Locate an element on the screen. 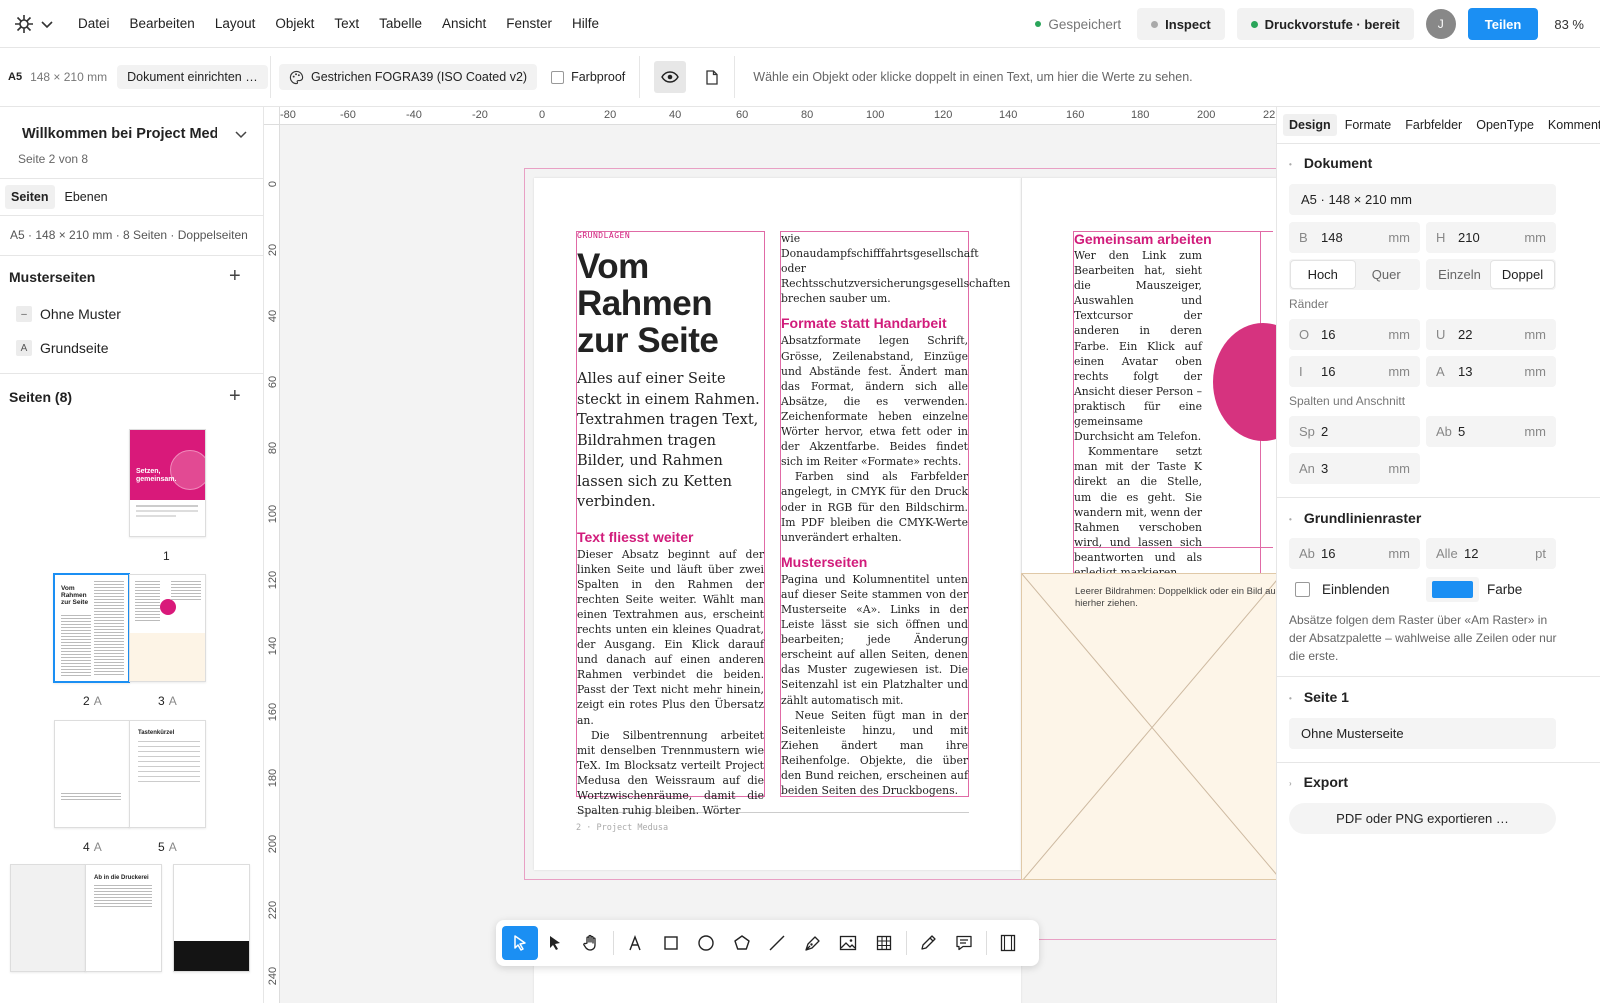 This screenshot has width=1600, height=1003. eye-icon is located at coordinates (670, 77).